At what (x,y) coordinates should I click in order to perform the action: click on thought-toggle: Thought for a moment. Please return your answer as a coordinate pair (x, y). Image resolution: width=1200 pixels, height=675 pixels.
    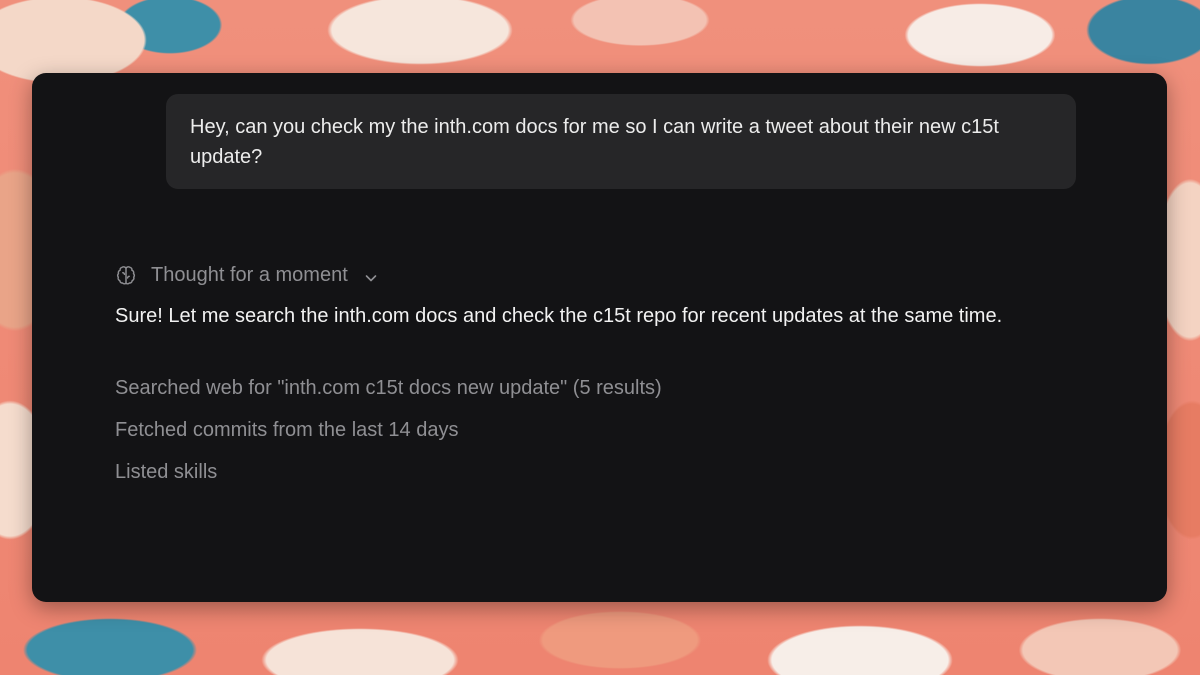
    Looking at the image, I should click on (246, 275).